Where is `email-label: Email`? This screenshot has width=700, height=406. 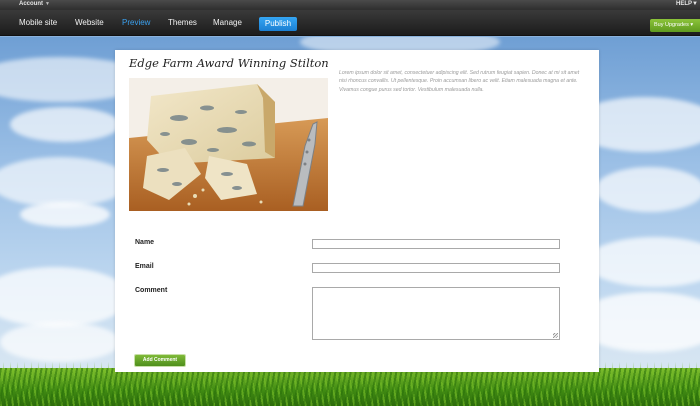
email-label: Email is located at coordinates (144, 266).